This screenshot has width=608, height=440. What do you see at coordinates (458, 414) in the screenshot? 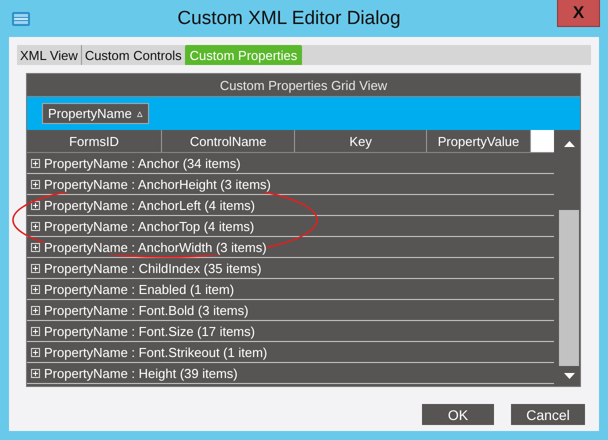
I see `ok-button: OK` at bounding box center [458, 414].